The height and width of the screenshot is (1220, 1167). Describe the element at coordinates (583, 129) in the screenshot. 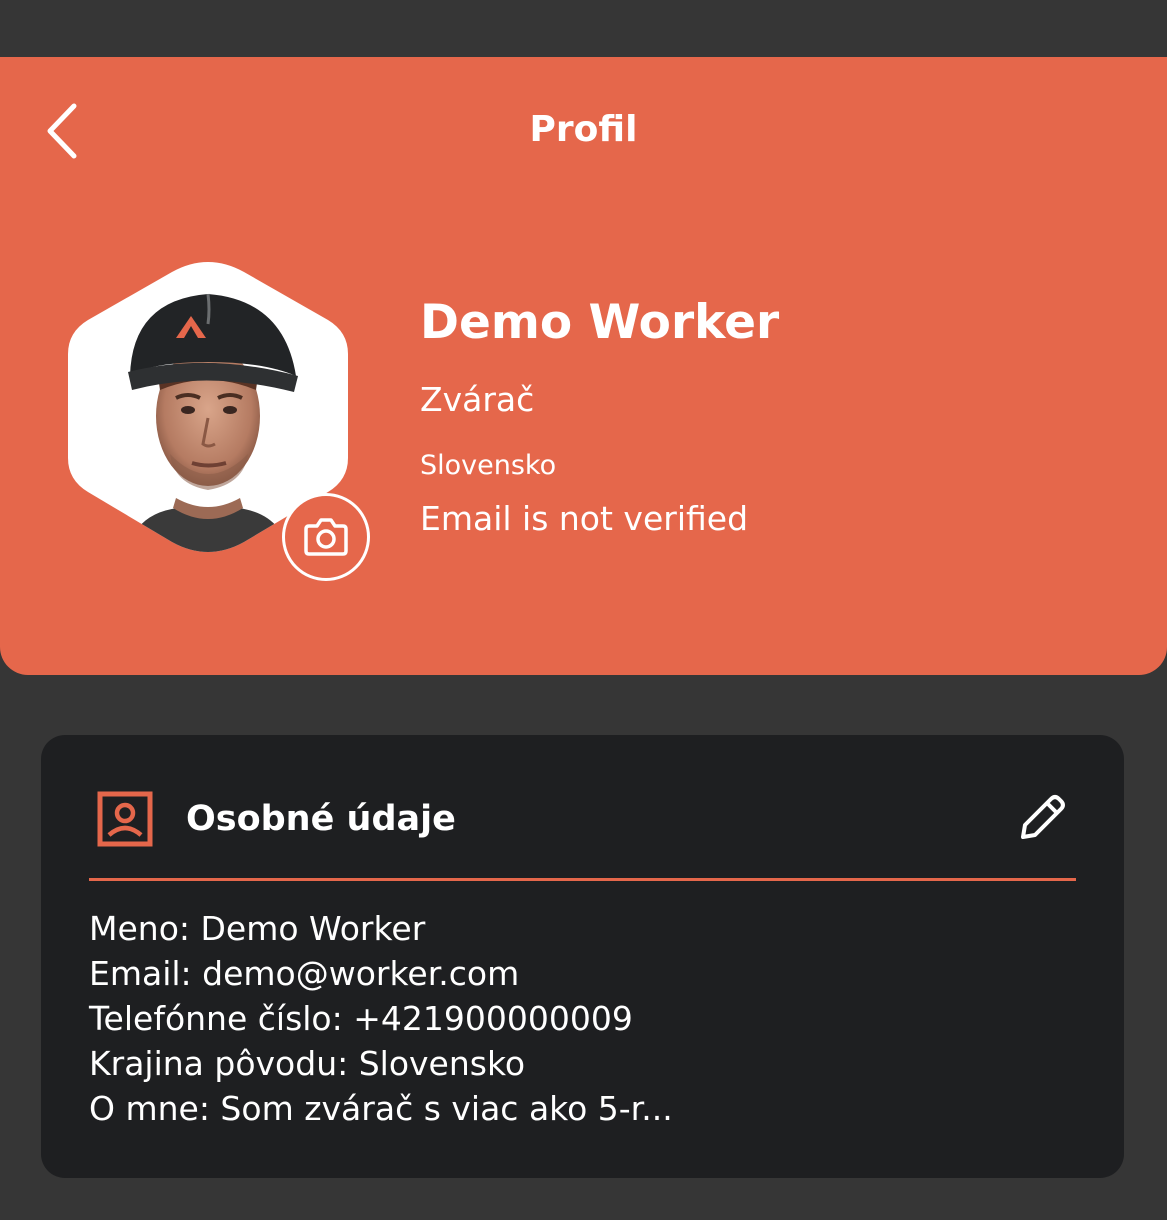

I see `page-title: Profil` at that location.